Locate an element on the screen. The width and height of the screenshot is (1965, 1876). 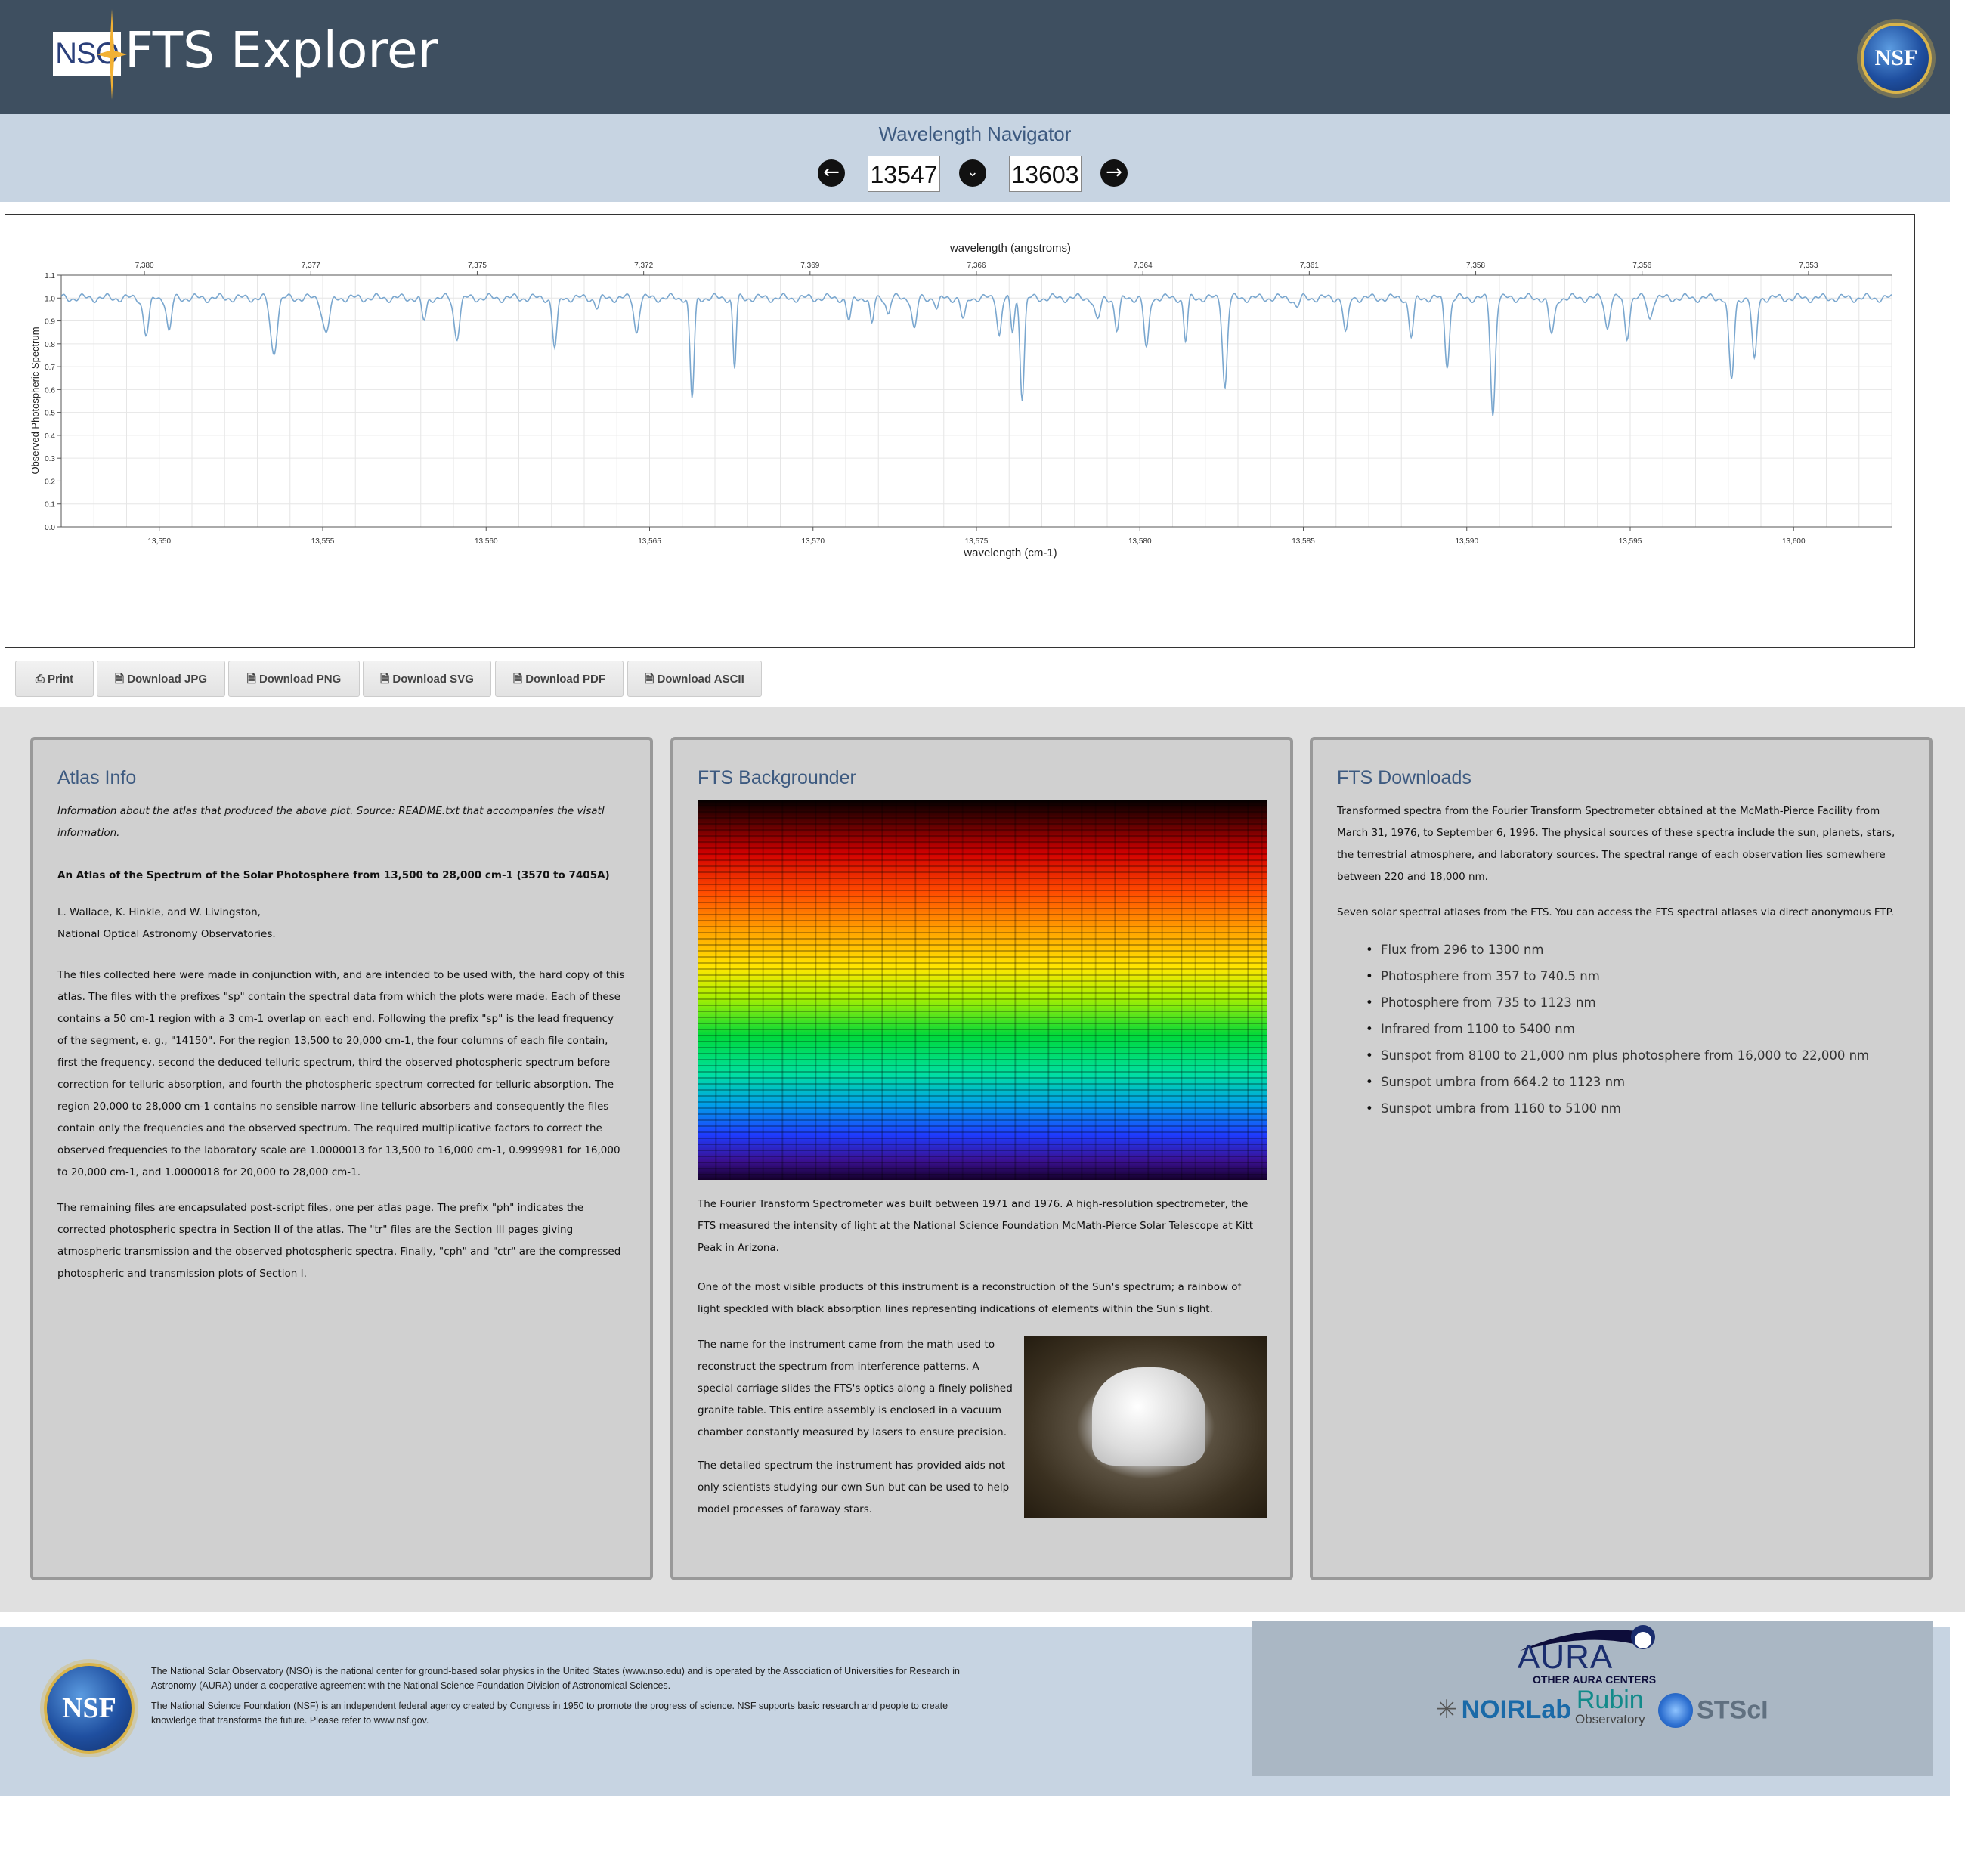
y-tick-label: 1.1 is located at coordinates (50, 276).